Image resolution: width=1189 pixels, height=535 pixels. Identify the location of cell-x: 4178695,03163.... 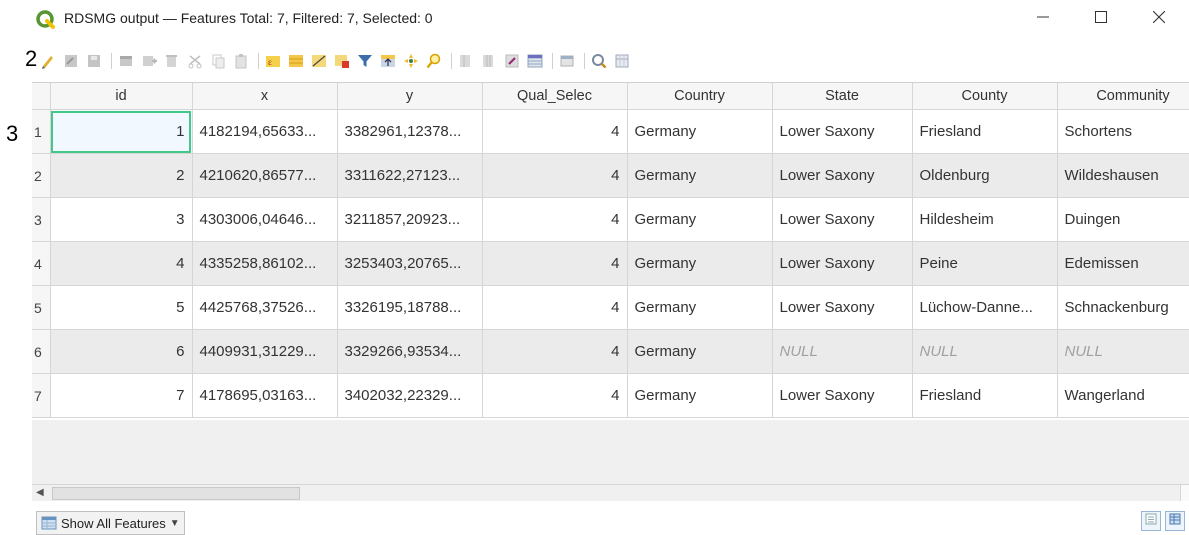
(265, 395).